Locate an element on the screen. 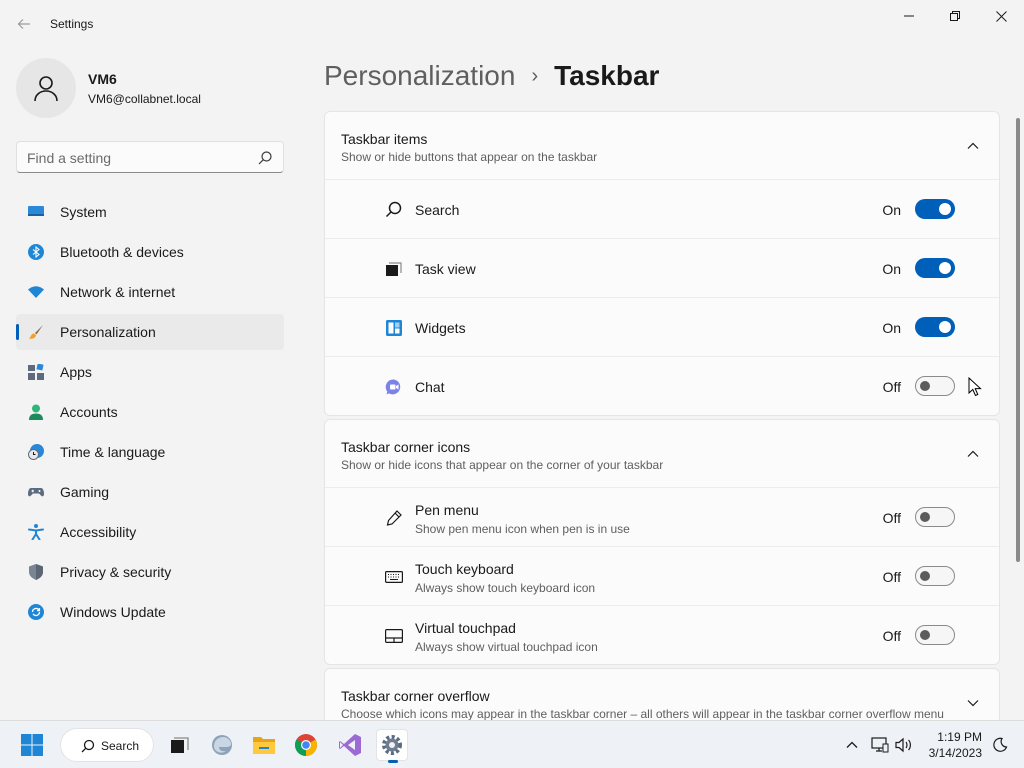 The width and height of the screenshot is (1024, 768). scrollbar-thumb is located at coordinates (1018, 340).